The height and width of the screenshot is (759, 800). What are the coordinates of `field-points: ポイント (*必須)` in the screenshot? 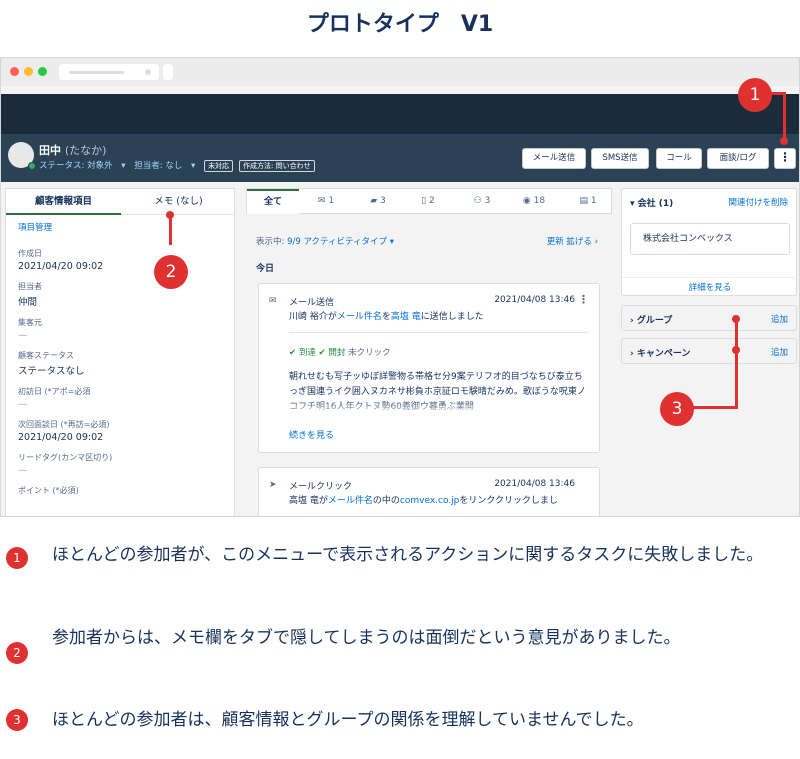 It's located at (120, 490).